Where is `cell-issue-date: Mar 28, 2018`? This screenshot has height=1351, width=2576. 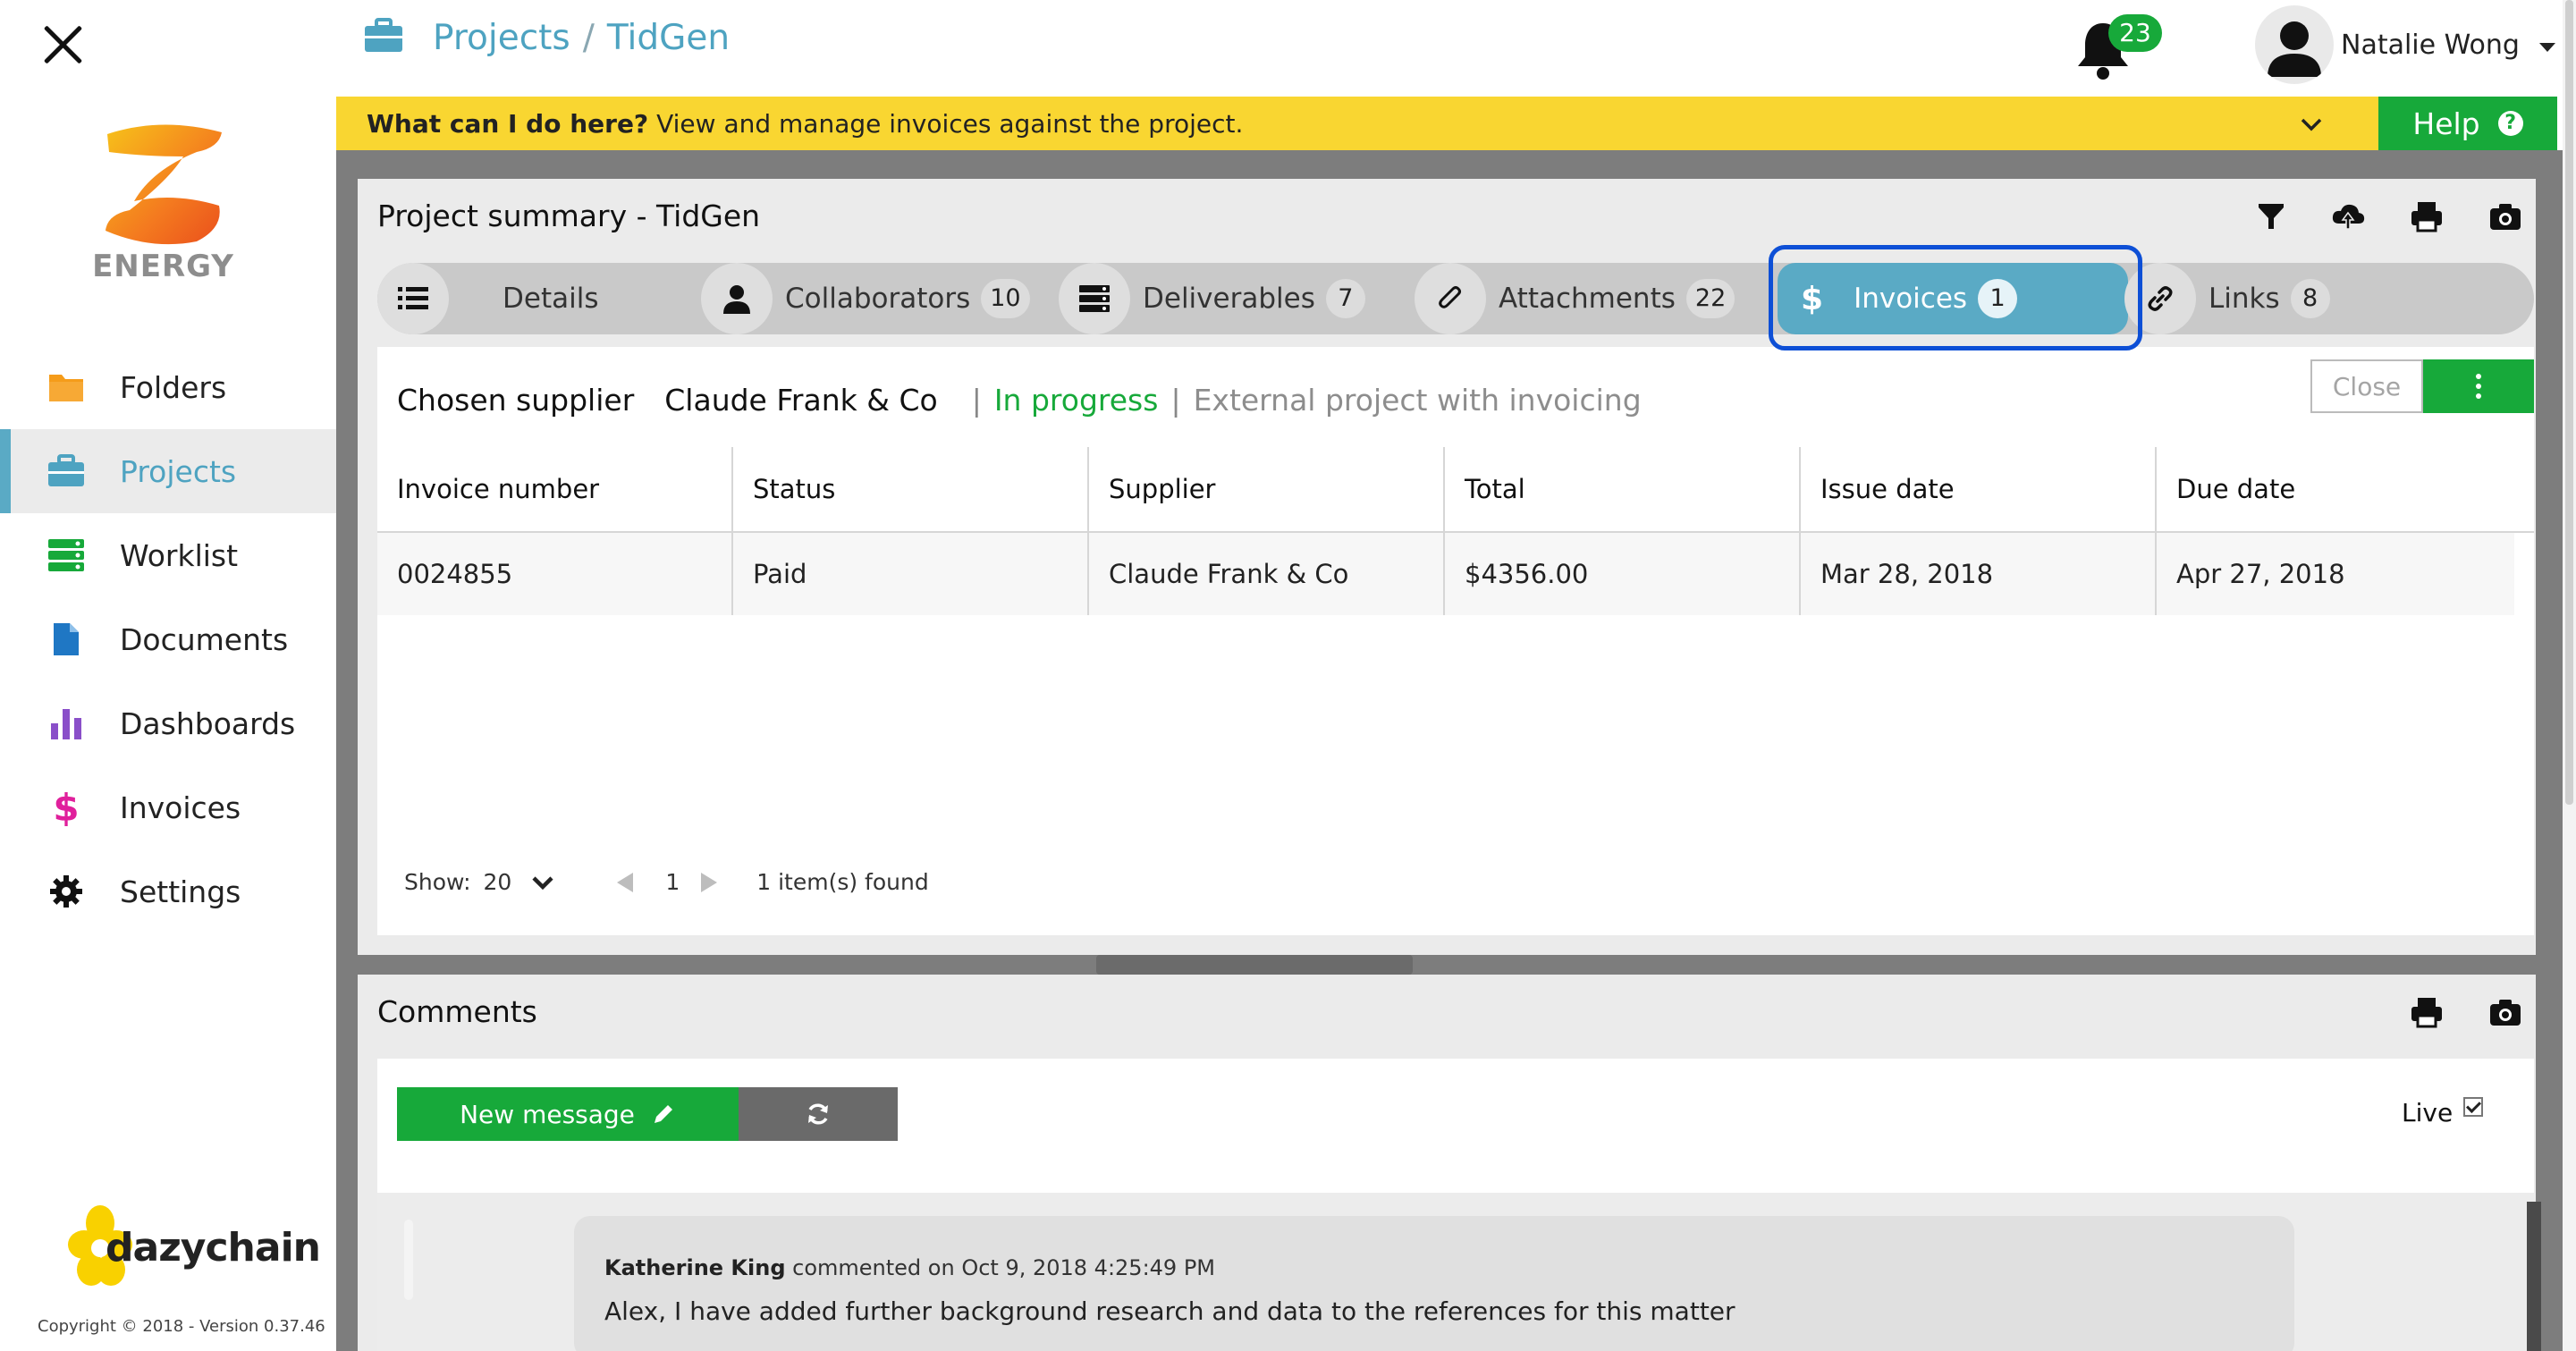 cell-issue-date: Mar 28, 2018 is located at coordinates (1979, 574).